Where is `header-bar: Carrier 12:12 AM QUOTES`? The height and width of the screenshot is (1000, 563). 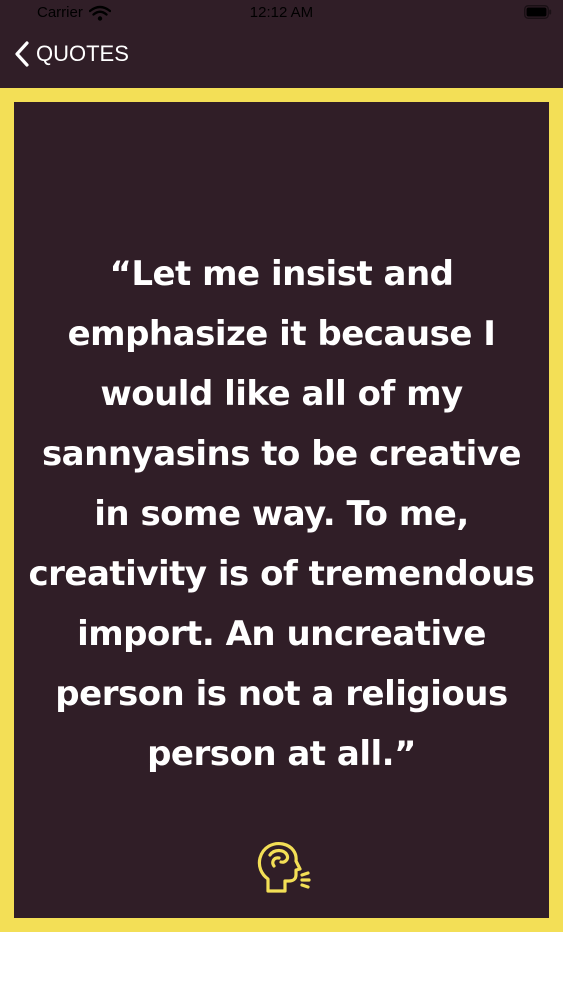 header-bar: Carrier 12:12 AM QUOTES is located at coordinates (281, 44).